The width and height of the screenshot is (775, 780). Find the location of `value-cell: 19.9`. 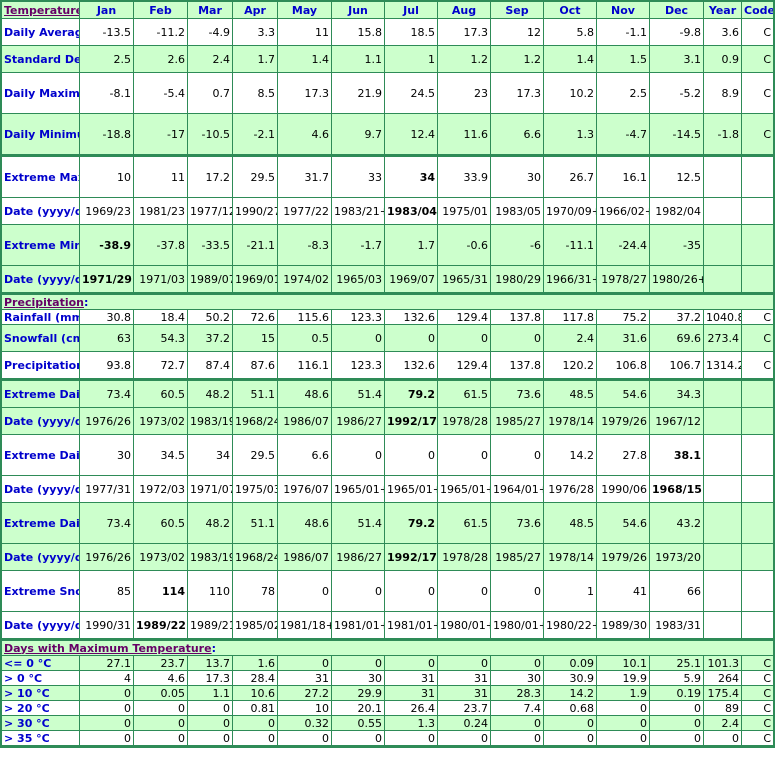

value-cell: 19.9 is located at coordinates (623, 678).